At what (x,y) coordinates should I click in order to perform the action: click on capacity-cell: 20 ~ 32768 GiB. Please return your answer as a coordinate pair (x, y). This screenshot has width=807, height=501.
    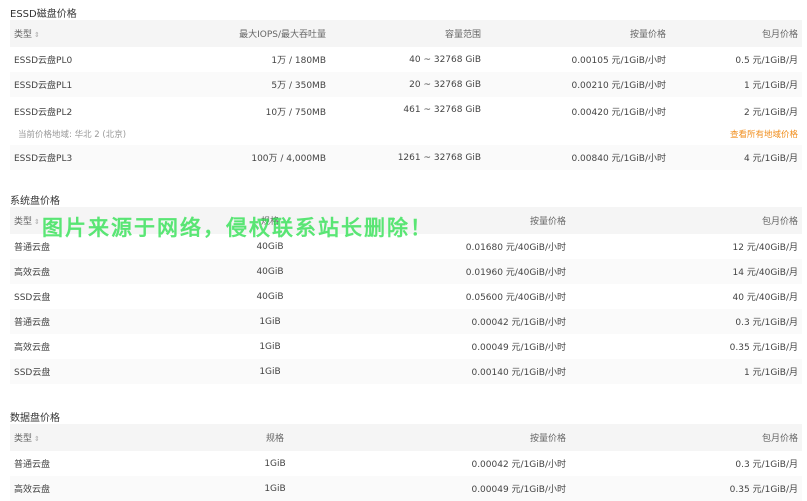
    Looking at the image, I should click on (407, 84).